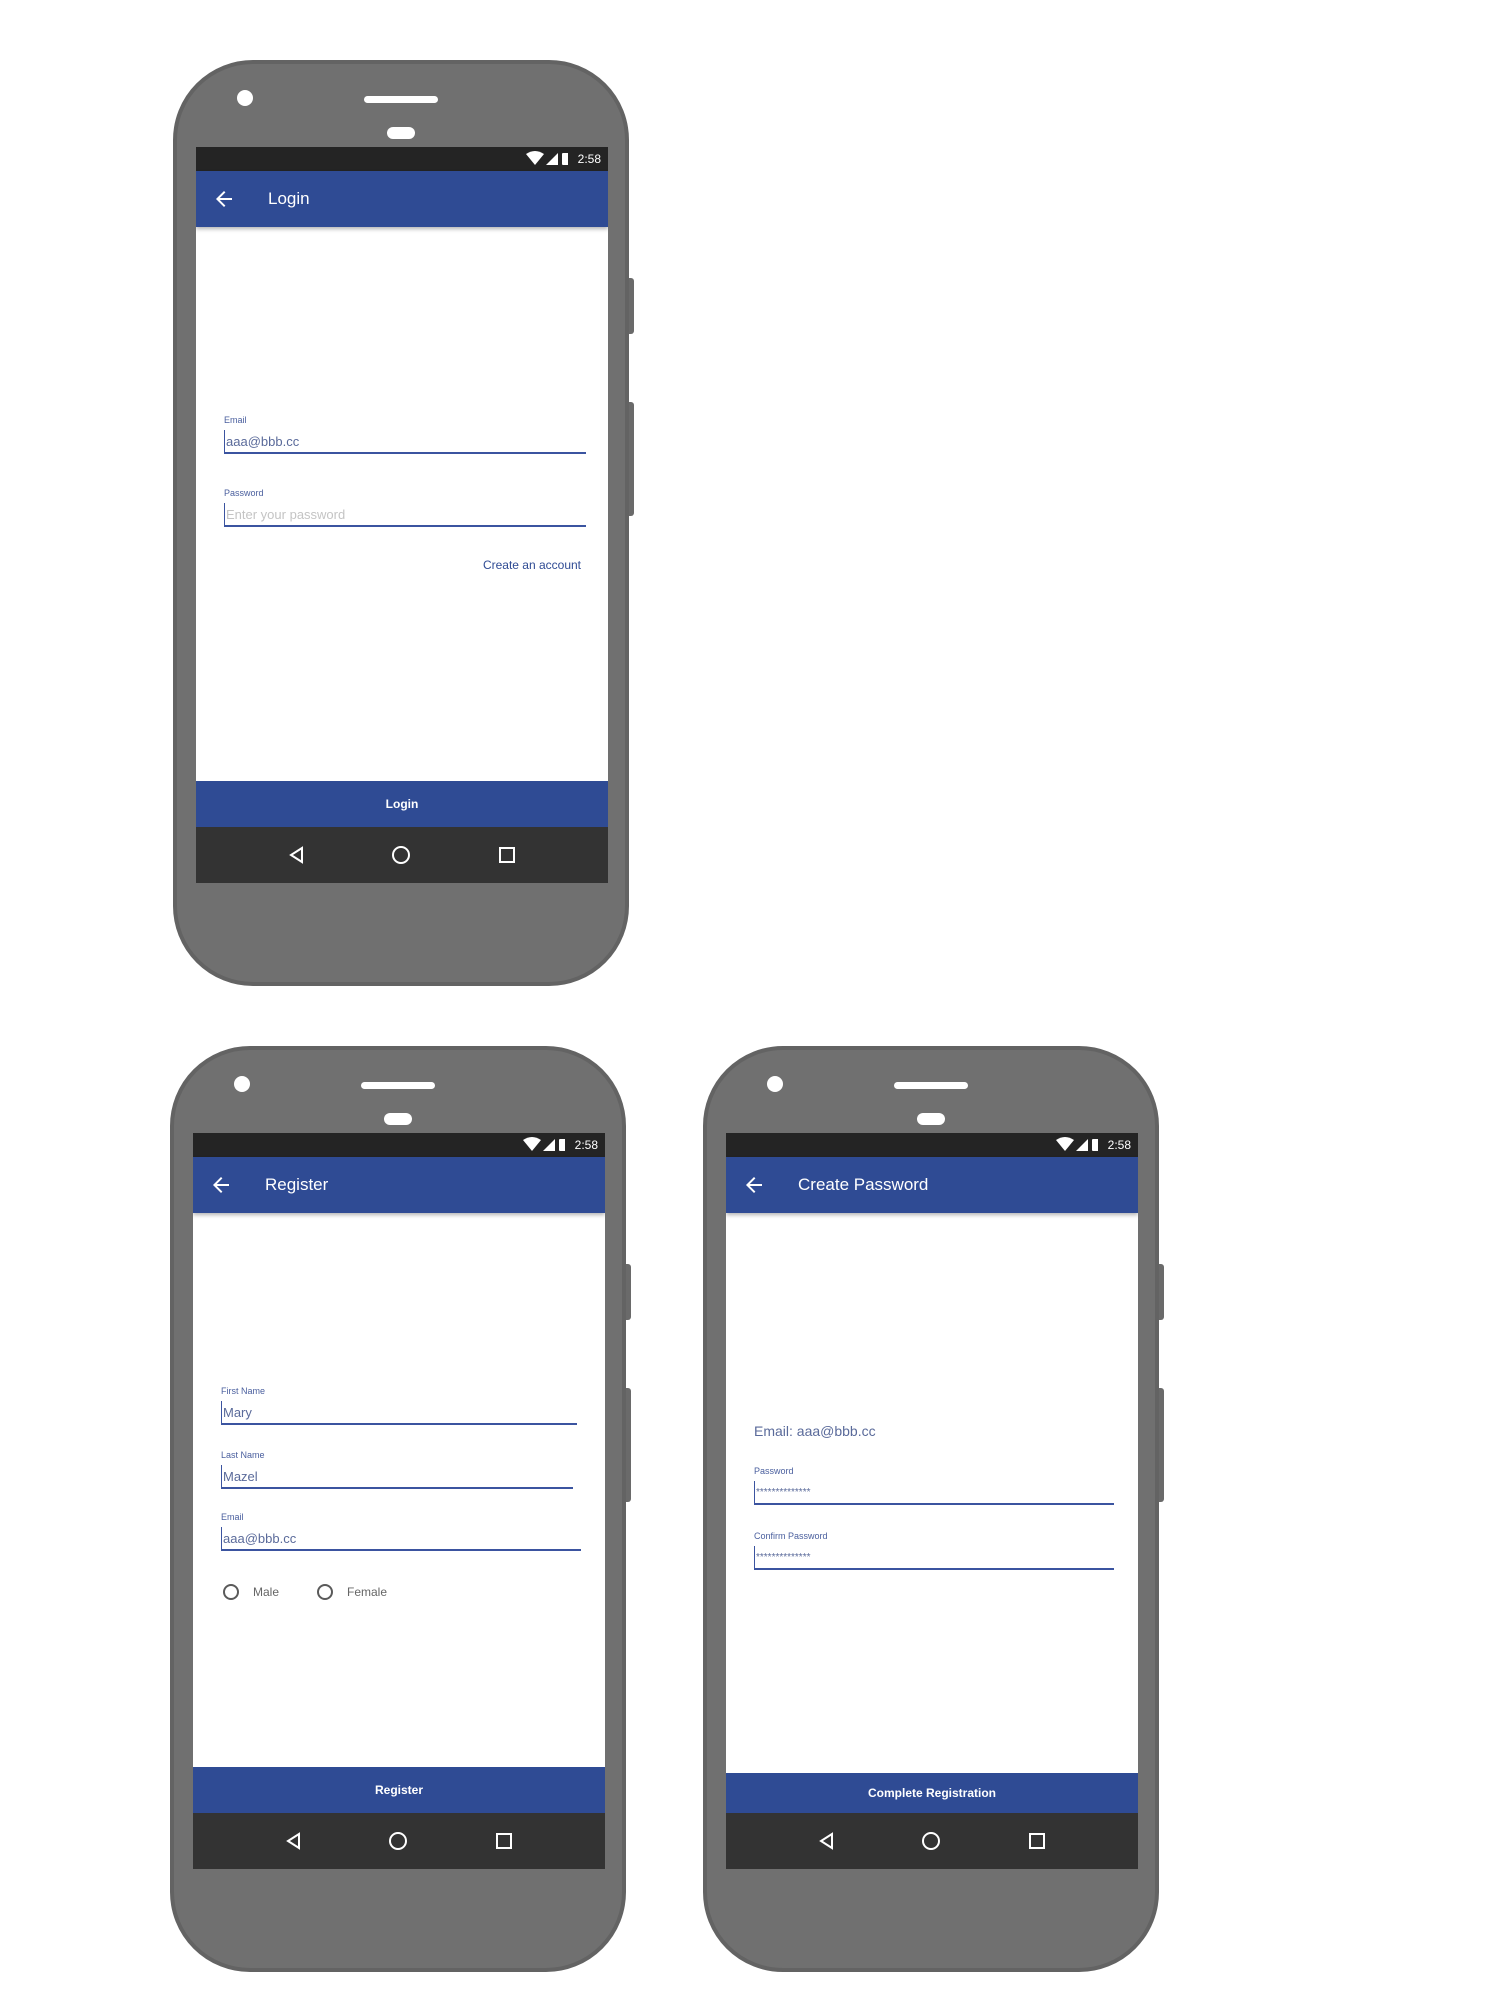 The width and height of the screenshot is (1500, 2000). I want to click on confirm-password-field, so click(934, 1558).